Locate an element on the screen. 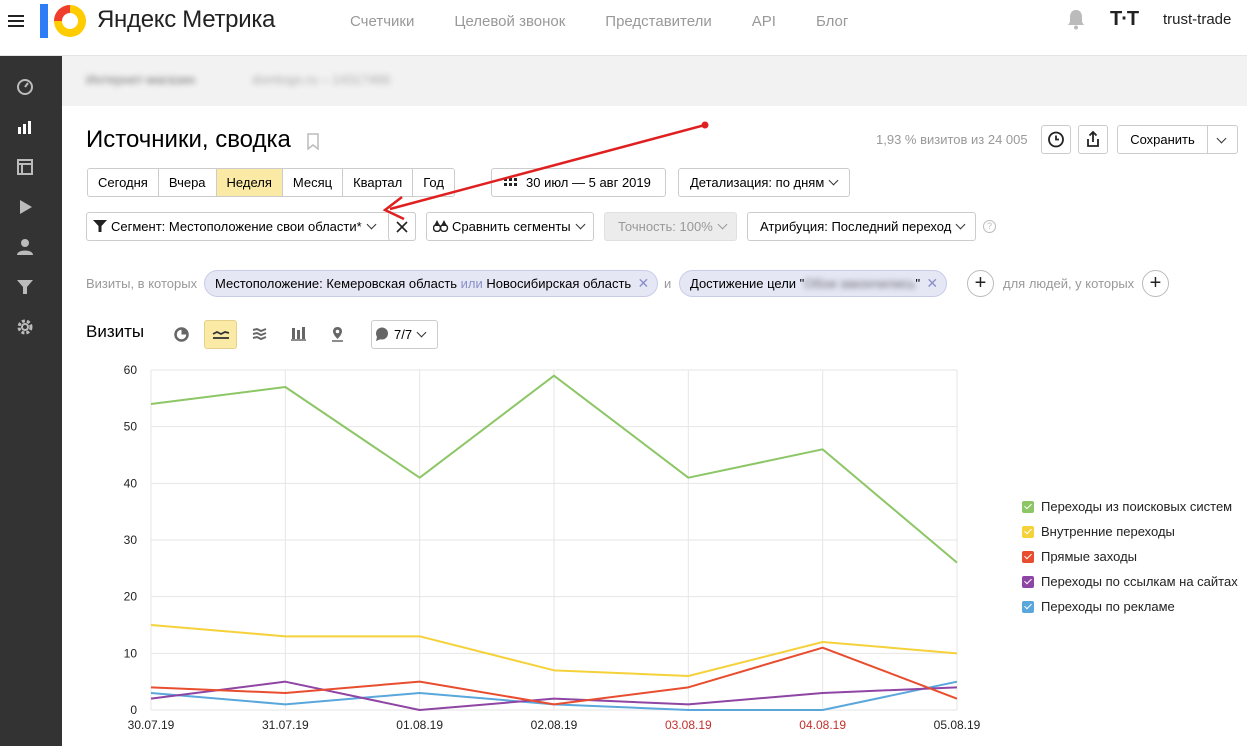 Image resolution: width=1247 pixels, height=746 pixels. x-tick-label: 30.07.19 is located at coordinates (151, 725).